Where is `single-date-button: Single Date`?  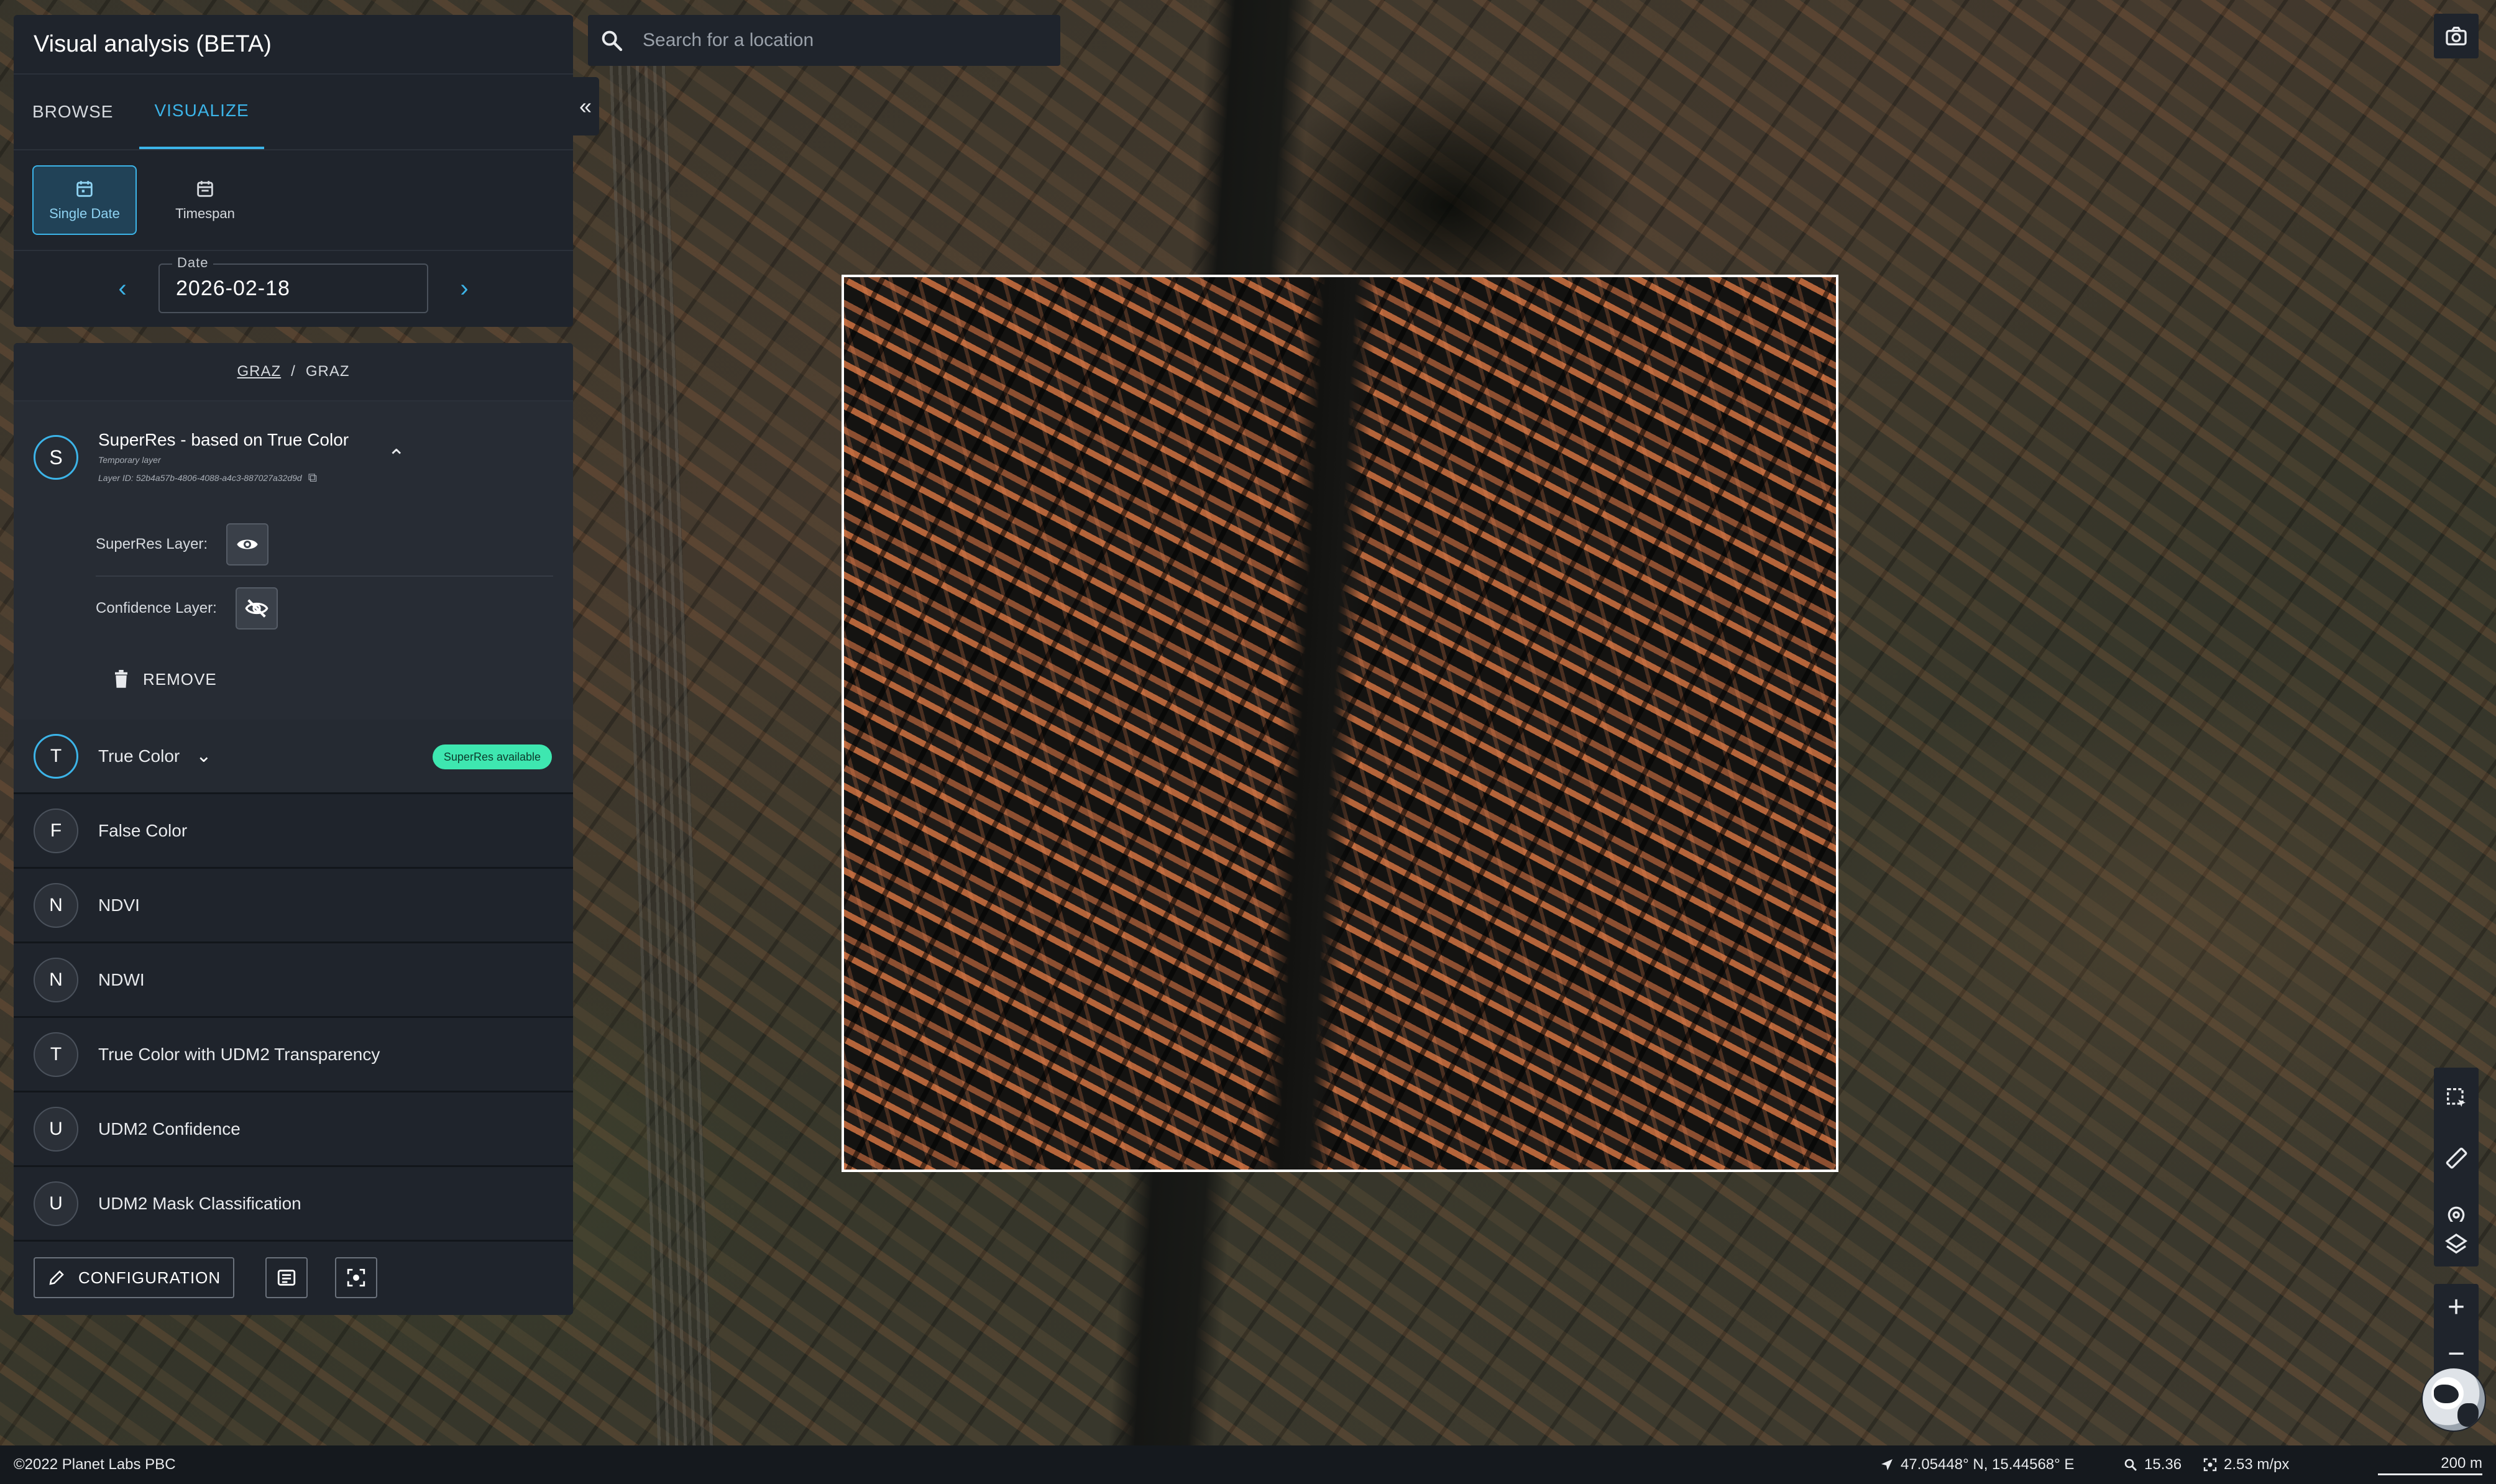 single-date-button: Single Date is located at coordinates (84, 200).